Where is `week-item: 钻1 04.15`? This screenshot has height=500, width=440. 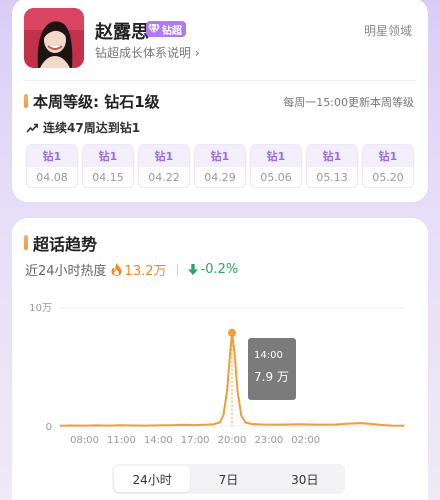 week-item: 钻1 04.15 is located at coordinates (108, 166).